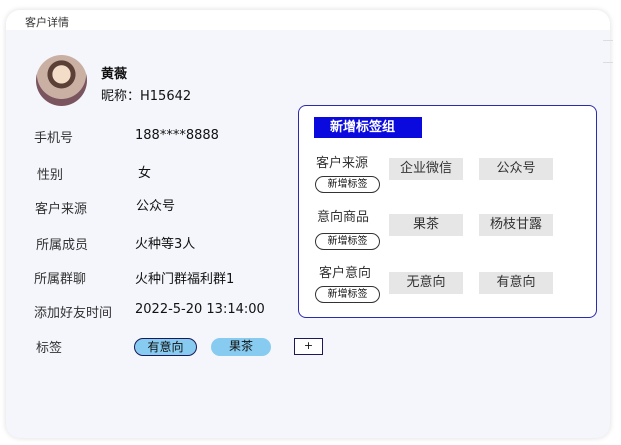 This screenshot has width=621, height=445. What do you see at coordinates (50, 175) in the screenshot?
I see `gender-label: 性别` at bounding box center [50, 175].